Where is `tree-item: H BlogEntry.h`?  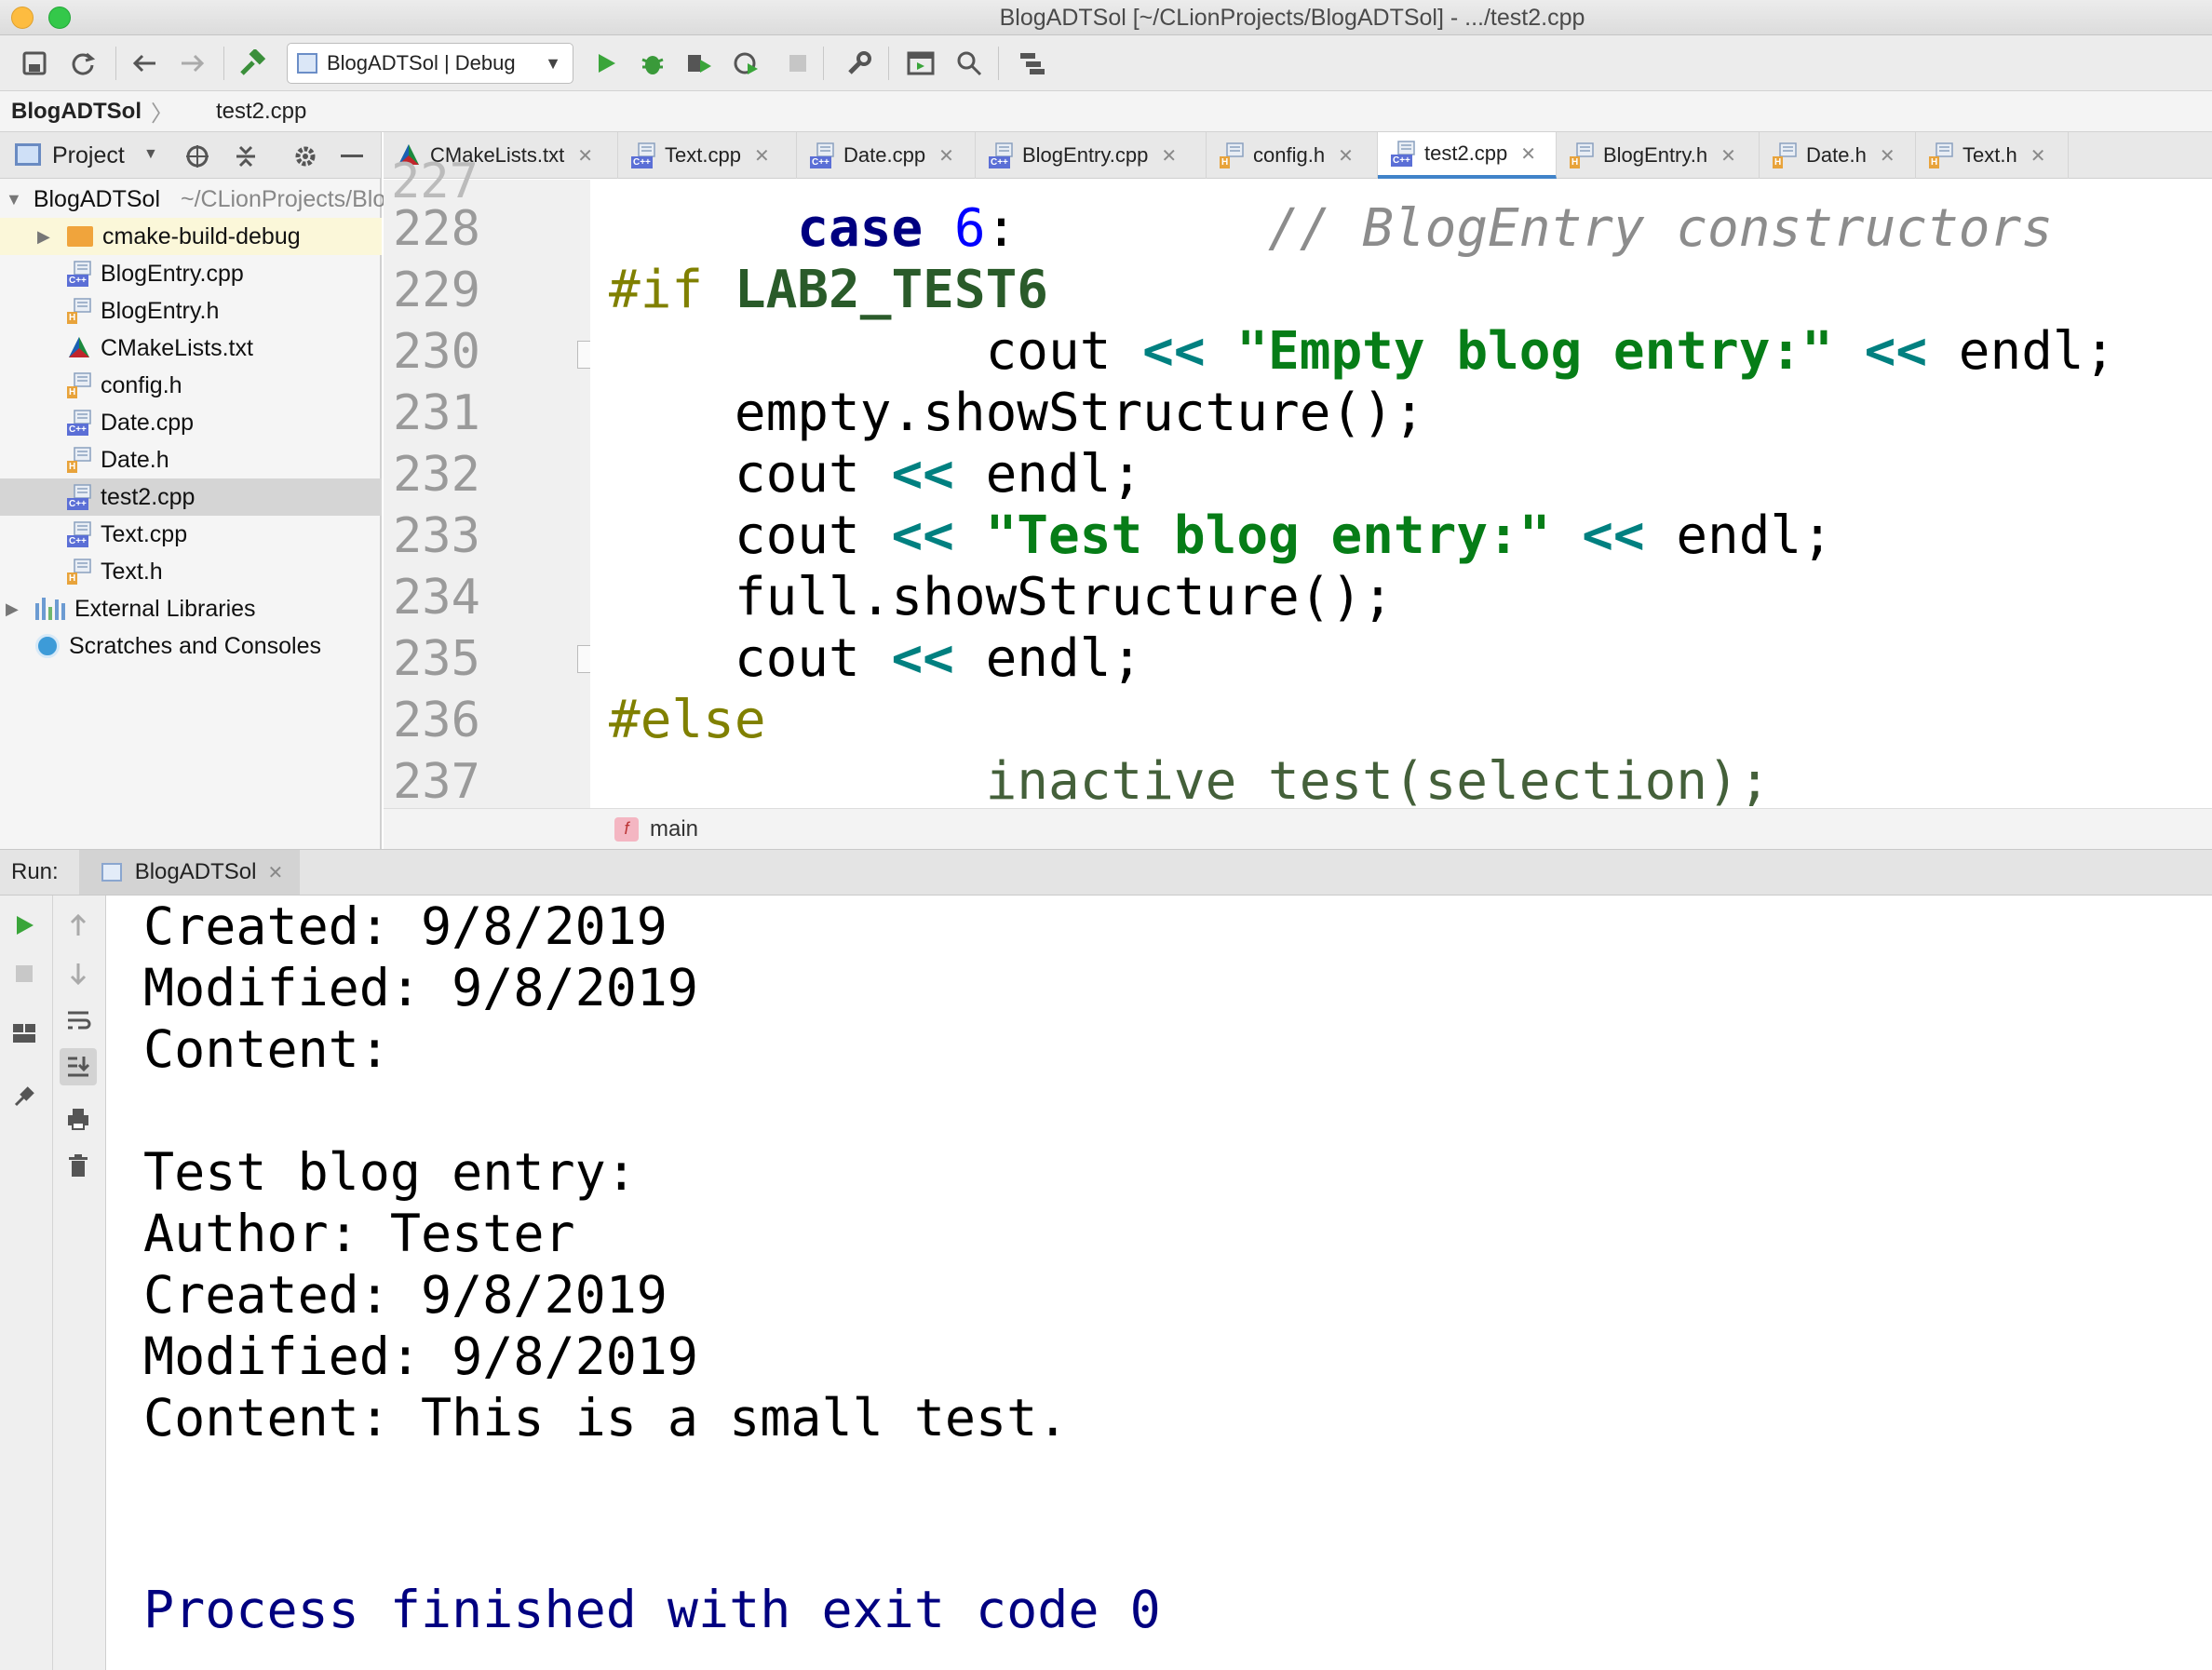
tree-item: H BlogEntry.h is located at coordinates (191, 311).